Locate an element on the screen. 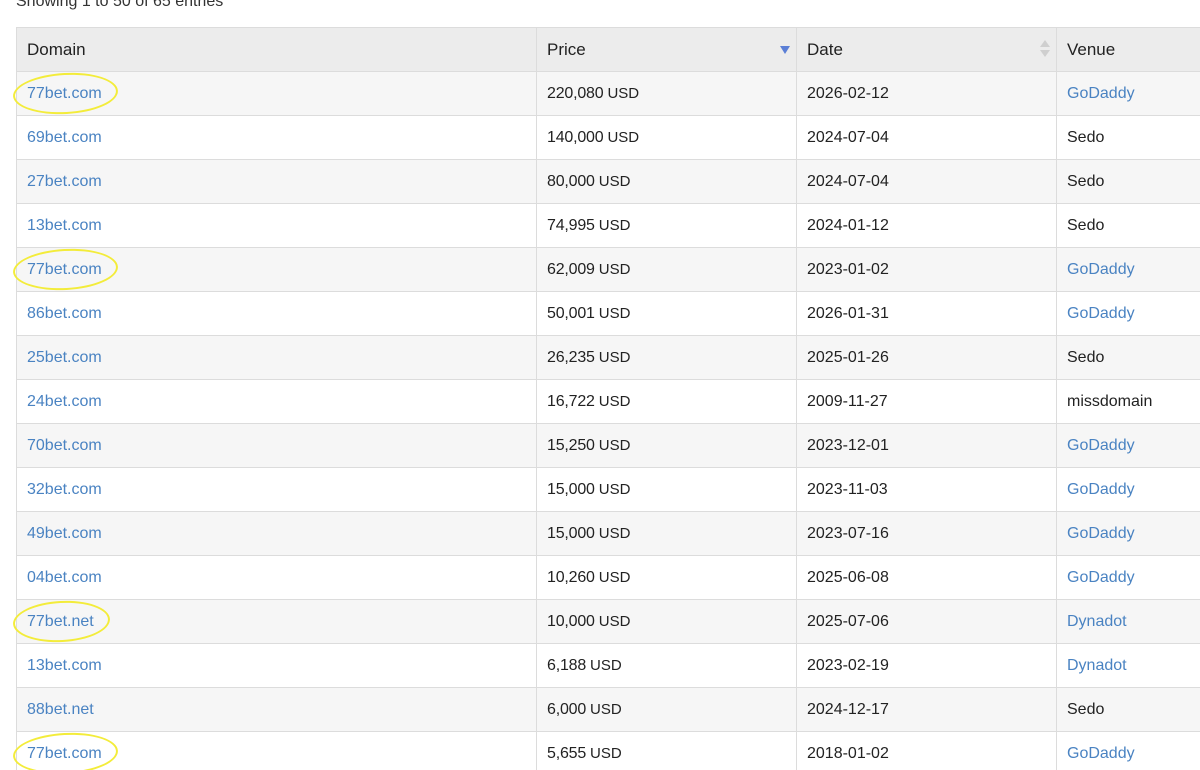 This screenshot has height=770, width=1200. price-value: 6,000 is located at coordinates (567, 709).